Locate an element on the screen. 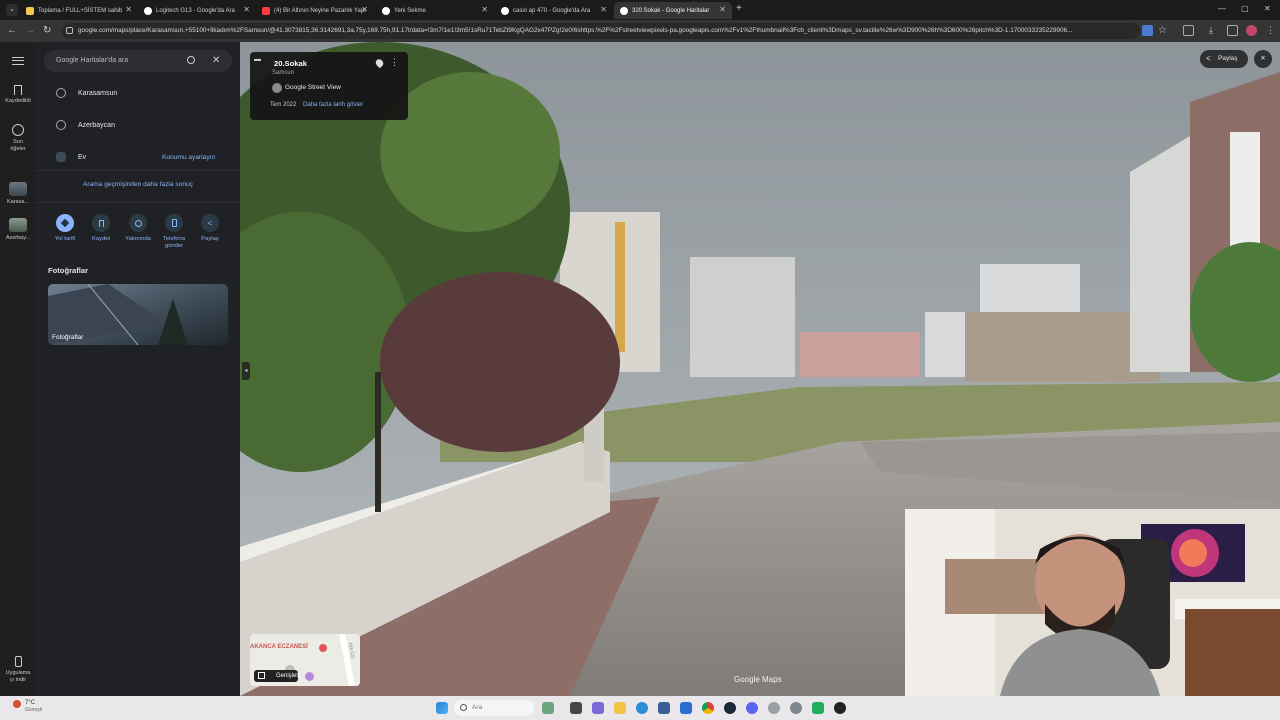  pharmacy-icon is located at coordinates (323, 648).